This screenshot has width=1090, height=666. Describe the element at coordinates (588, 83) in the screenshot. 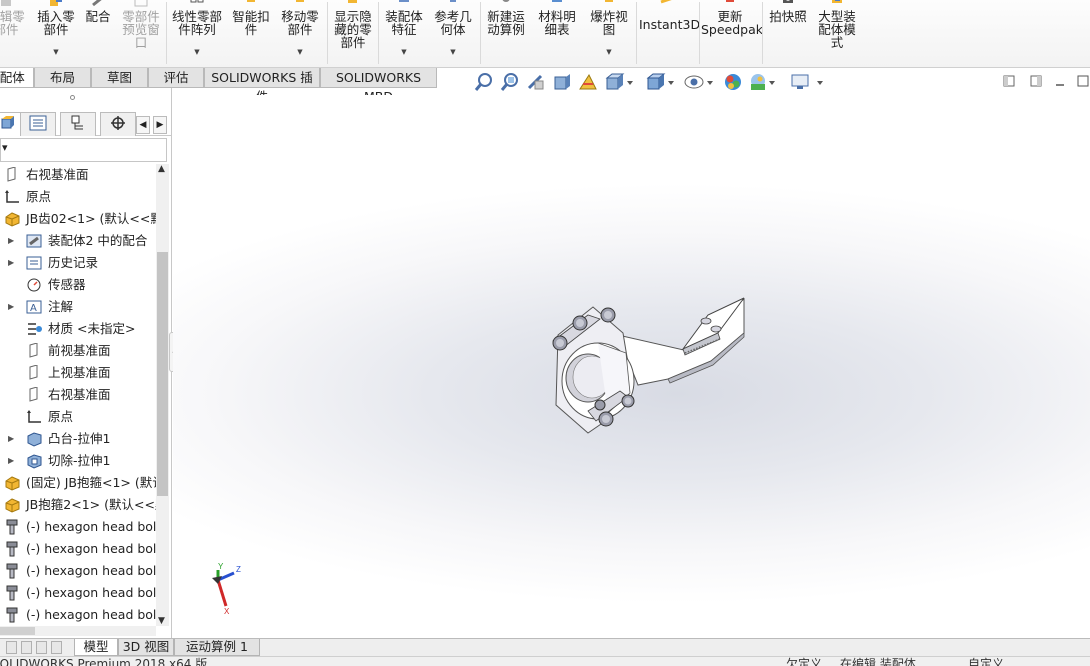

I see `dynamic-annotation-icon` at that location.